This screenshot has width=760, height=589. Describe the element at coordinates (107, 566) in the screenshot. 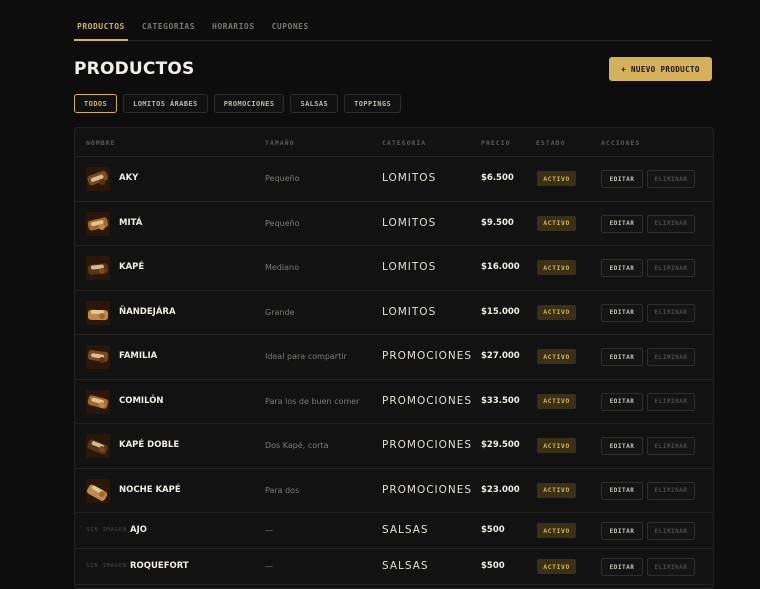

I see `no-image-label: SIN IMAGEN` at that location.